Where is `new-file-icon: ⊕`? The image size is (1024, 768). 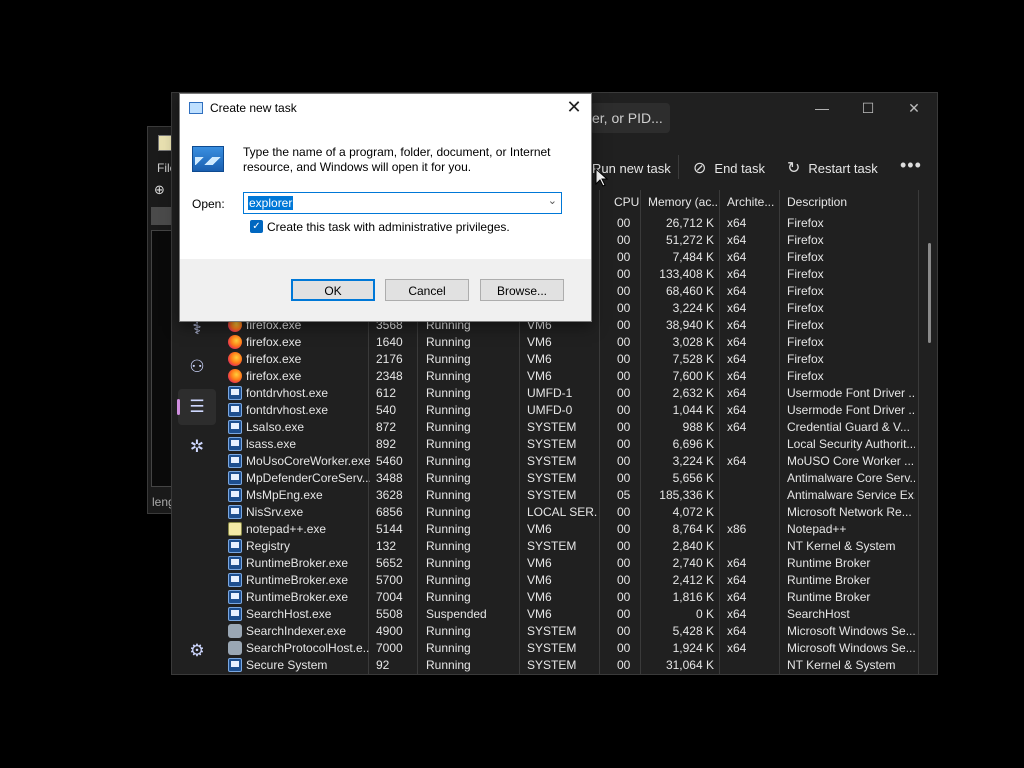 new-file-icon: ⊕ is located at coordinates (159, 190).